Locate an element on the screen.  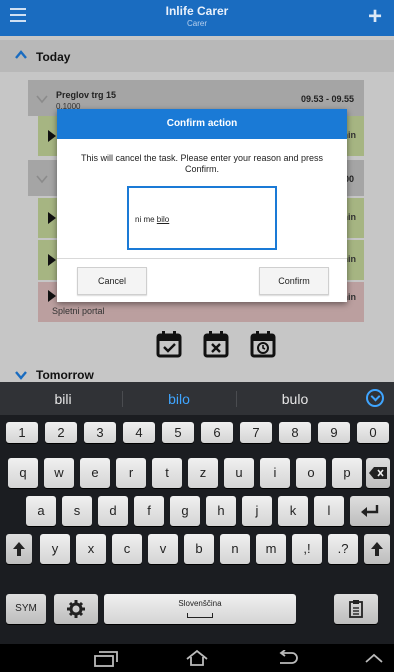
space-key-label: Slovenščina is located at coordinates (200, 603).